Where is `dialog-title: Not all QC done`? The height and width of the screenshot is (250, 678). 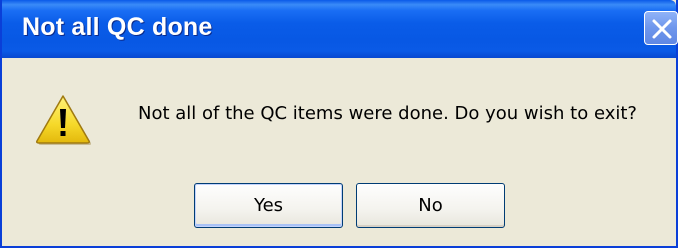 dialog-title: Not all QC done is located at coordinates (117, 27).